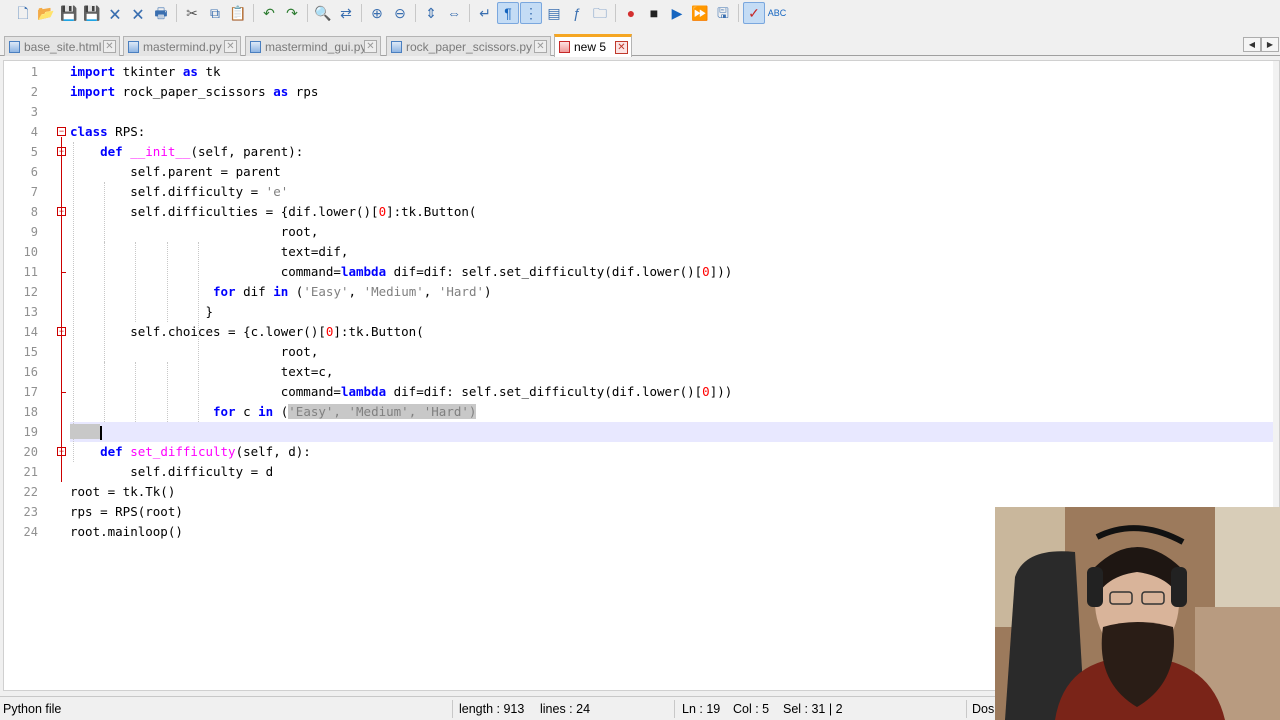  What do you see at coordinates (754, 13) in the screenshot?
I see `spell-check-icon: ✓` at bounding box center [754, 13].